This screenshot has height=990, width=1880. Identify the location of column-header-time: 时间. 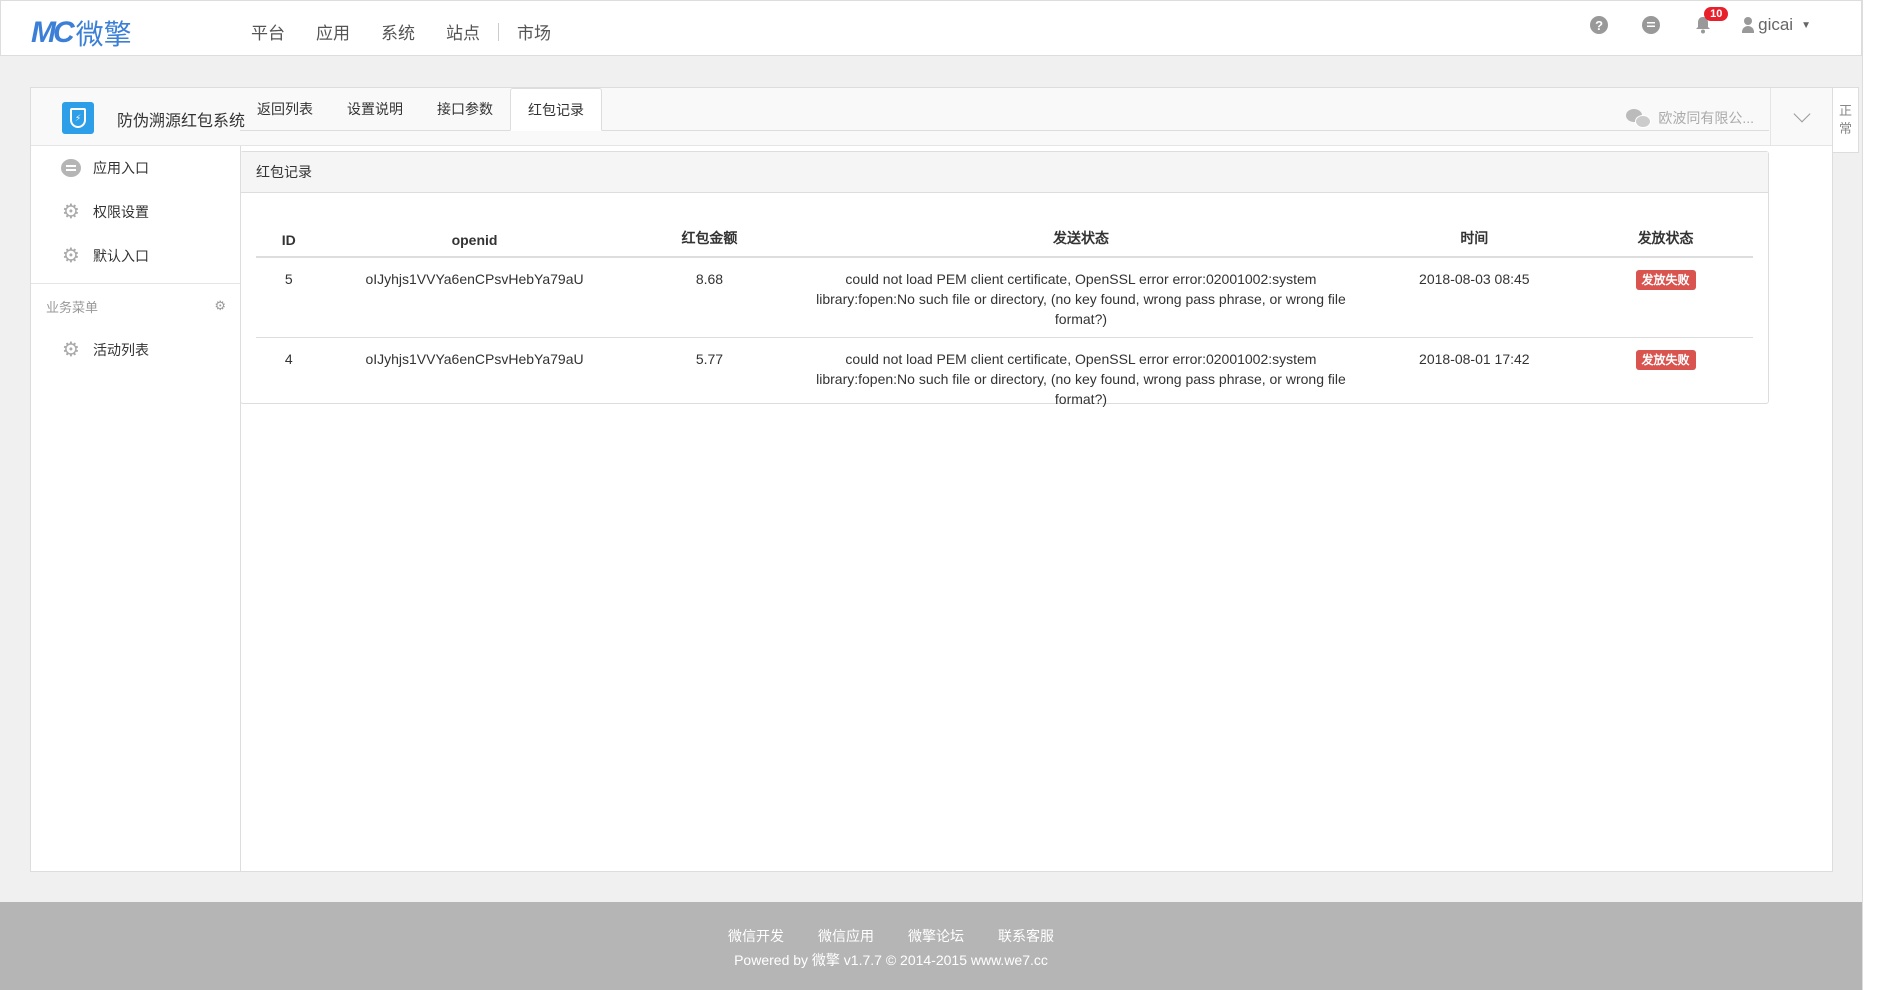
(1474, 232).